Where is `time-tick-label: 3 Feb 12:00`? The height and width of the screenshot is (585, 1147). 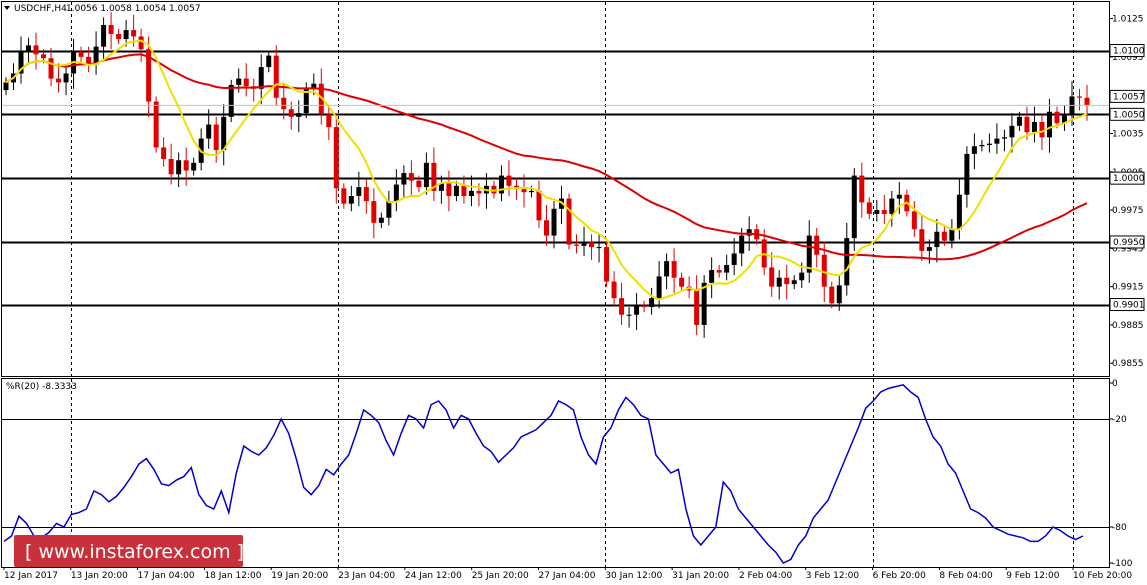 time-tick-label: 3 Feb 12:00 is located at coordinates (833, 576).